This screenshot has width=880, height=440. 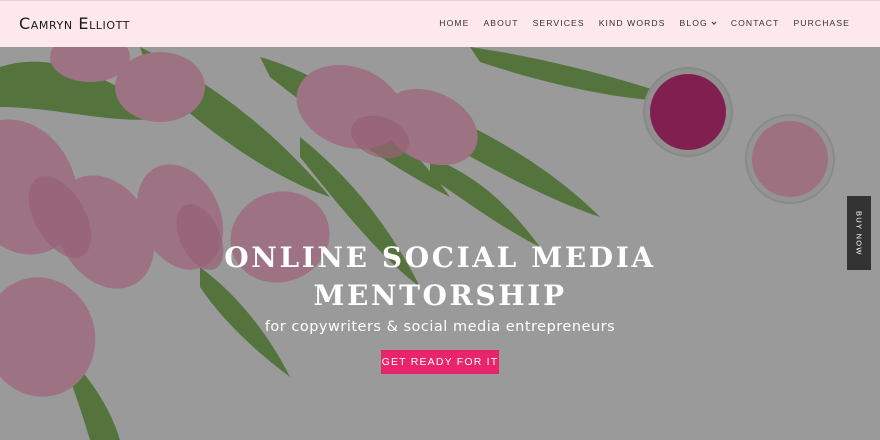 I want to click on nav-purchase: Purchase, so click(x=821, y=23).